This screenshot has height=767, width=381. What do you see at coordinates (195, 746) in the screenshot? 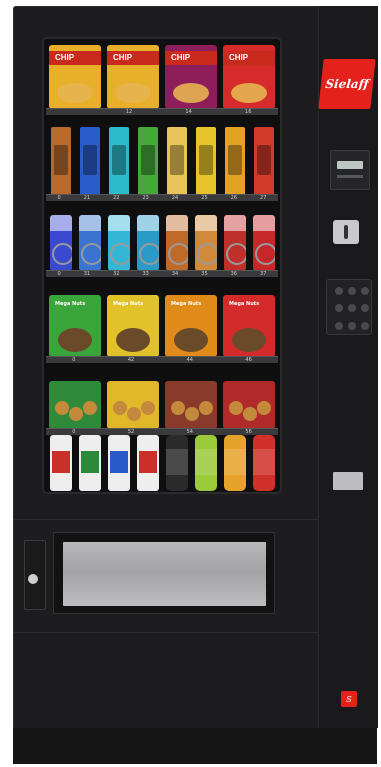
I see `machine-base` at bounding box center [195, 746].